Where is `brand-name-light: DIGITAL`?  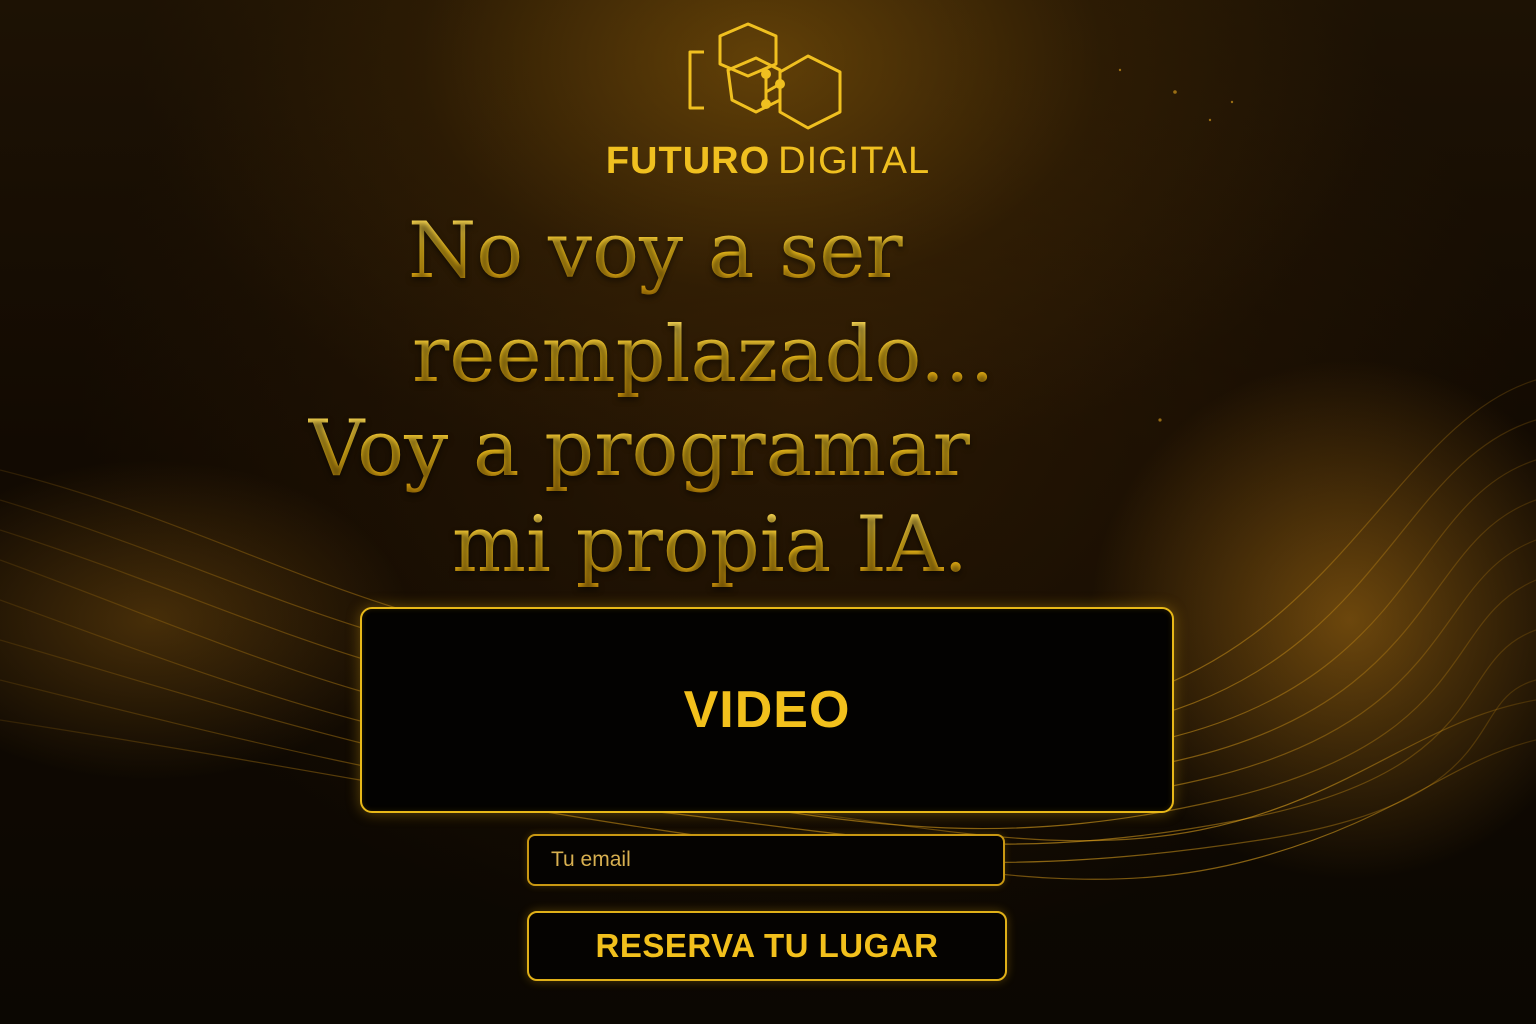 brand-name-light: DIGITAL is located at coordinates (854, 161).